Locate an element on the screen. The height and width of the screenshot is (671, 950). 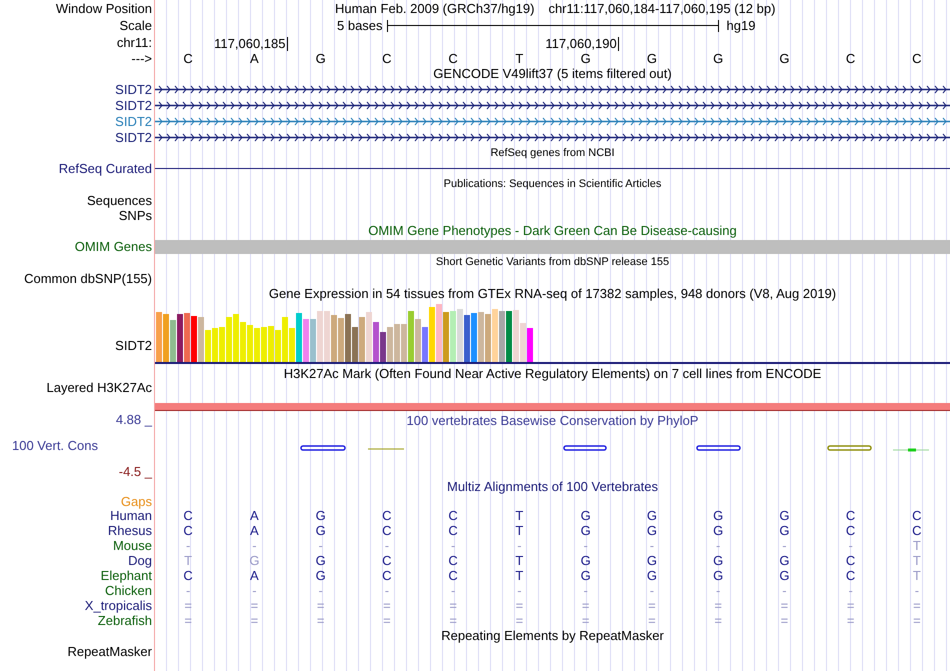
track-title: 100 vertebrates Basewise Conservation by PhyloP is located at coordinates (552, 421).